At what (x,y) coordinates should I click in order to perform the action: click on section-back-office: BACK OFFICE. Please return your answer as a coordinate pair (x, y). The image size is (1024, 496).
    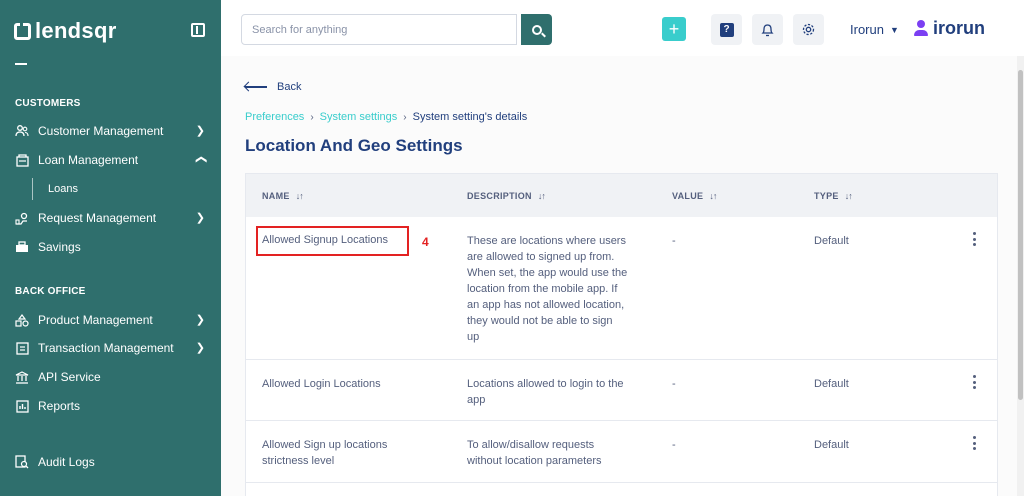
    Looking at the image, I should click on (50, 291).